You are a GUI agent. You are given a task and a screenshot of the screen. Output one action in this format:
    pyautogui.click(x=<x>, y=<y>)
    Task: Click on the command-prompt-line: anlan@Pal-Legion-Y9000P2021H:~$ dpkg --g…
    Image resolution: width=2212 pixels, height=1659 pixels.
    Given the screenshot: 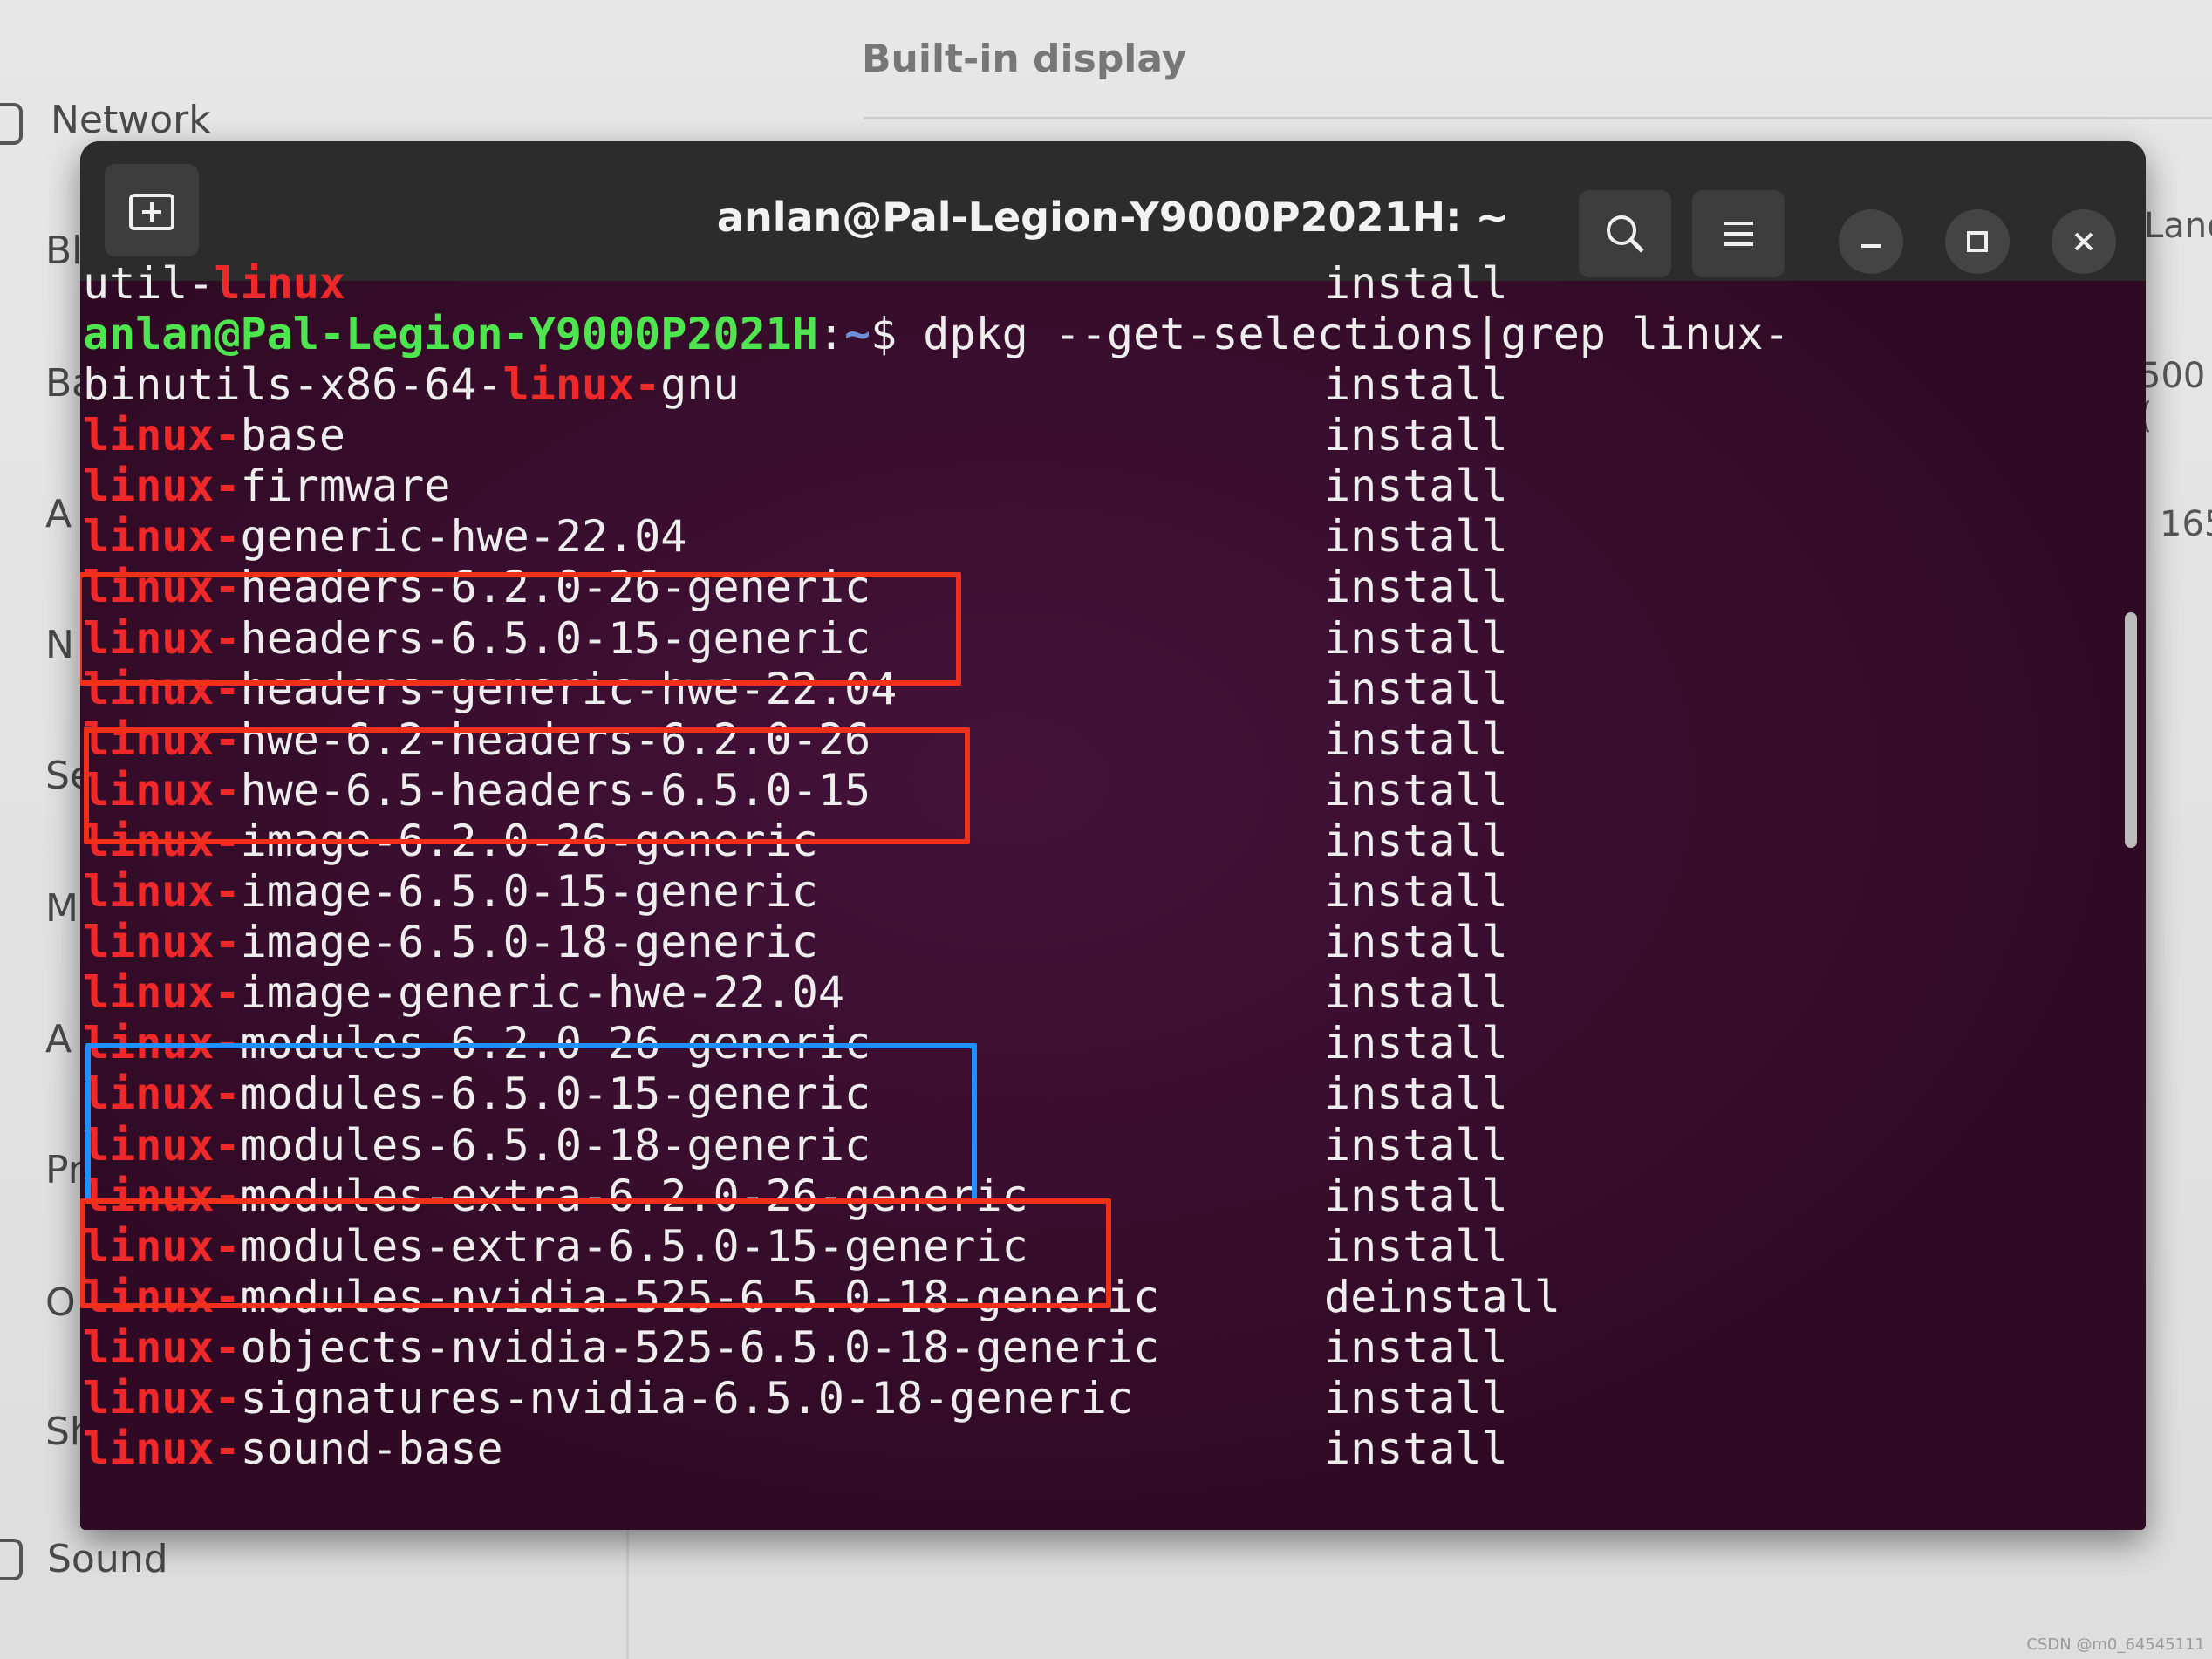 What is the action you would take?
    pyautogui.click(x=936, y=334)
    